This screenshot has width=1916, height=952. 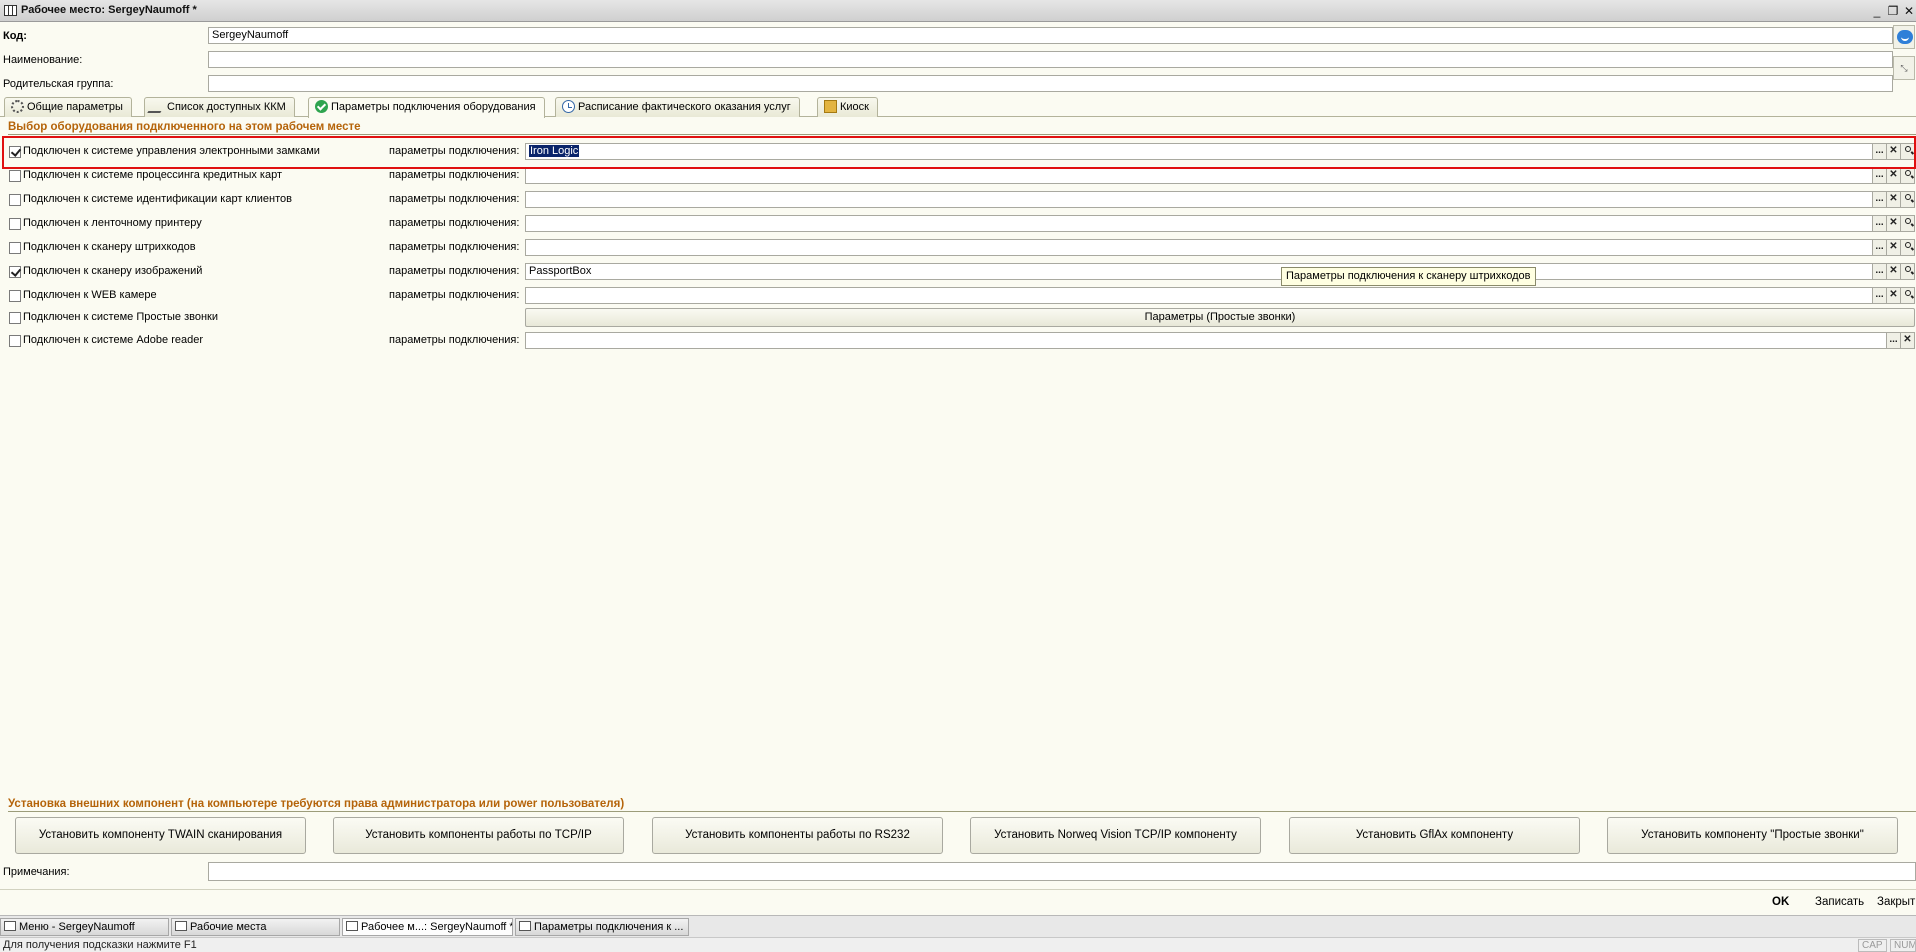 I want to click on close-button: Закрыть, so click(x=1896, y=902).